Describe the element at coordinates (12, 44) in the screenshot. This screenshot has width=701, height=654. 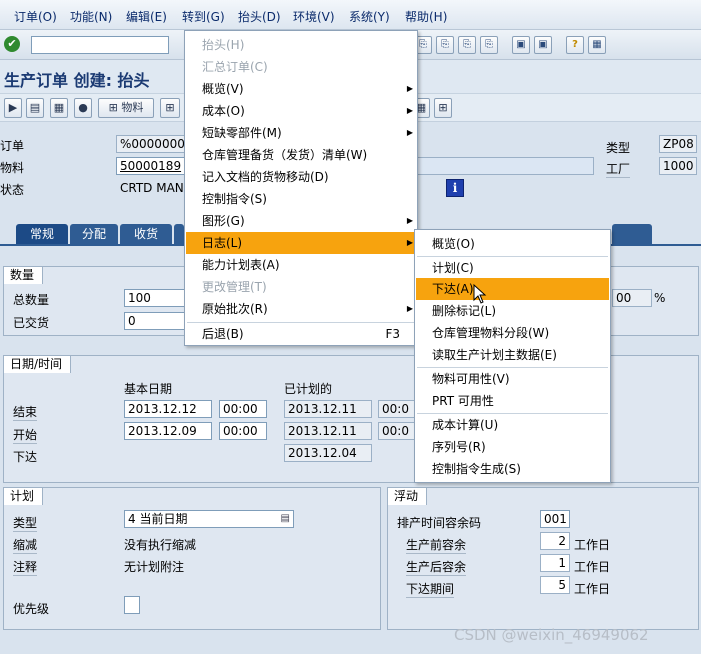
I see `enter-check-icon: ✔` at that location.